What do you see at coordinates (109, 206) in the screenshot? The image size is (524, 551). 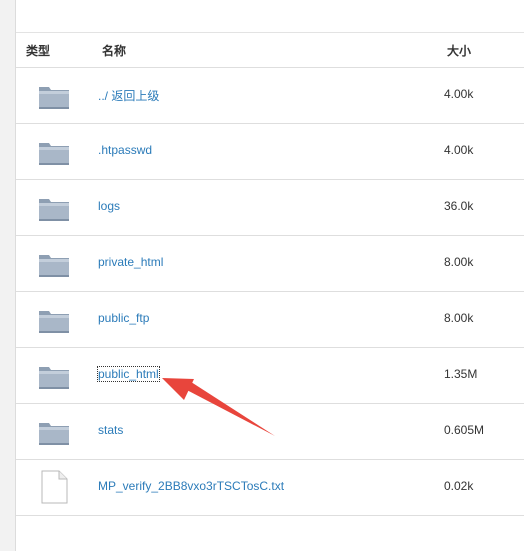 I see `file-name-link: logs` at bounding box center [109, 206].